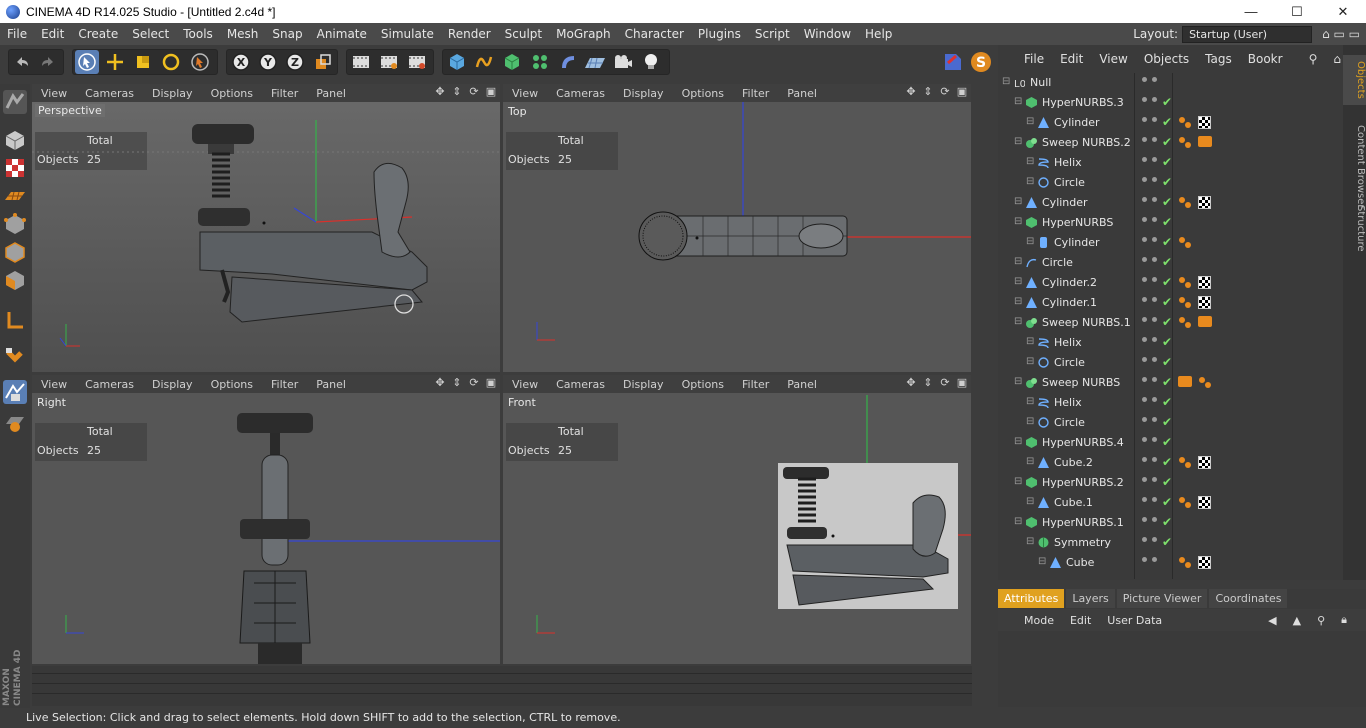 The width and height of the screenshot is (1366, 728). Describe the element at coordinates (87, 62) in the screenshot. I see `live-selection-icon` at that location.